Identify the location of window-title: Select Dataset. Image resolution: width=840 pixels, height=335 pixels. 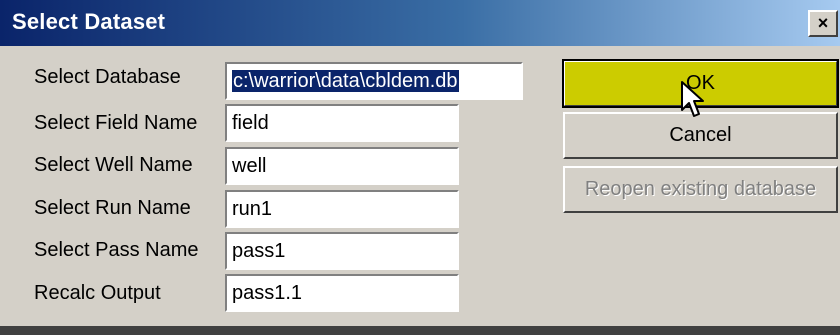
(89, 21).